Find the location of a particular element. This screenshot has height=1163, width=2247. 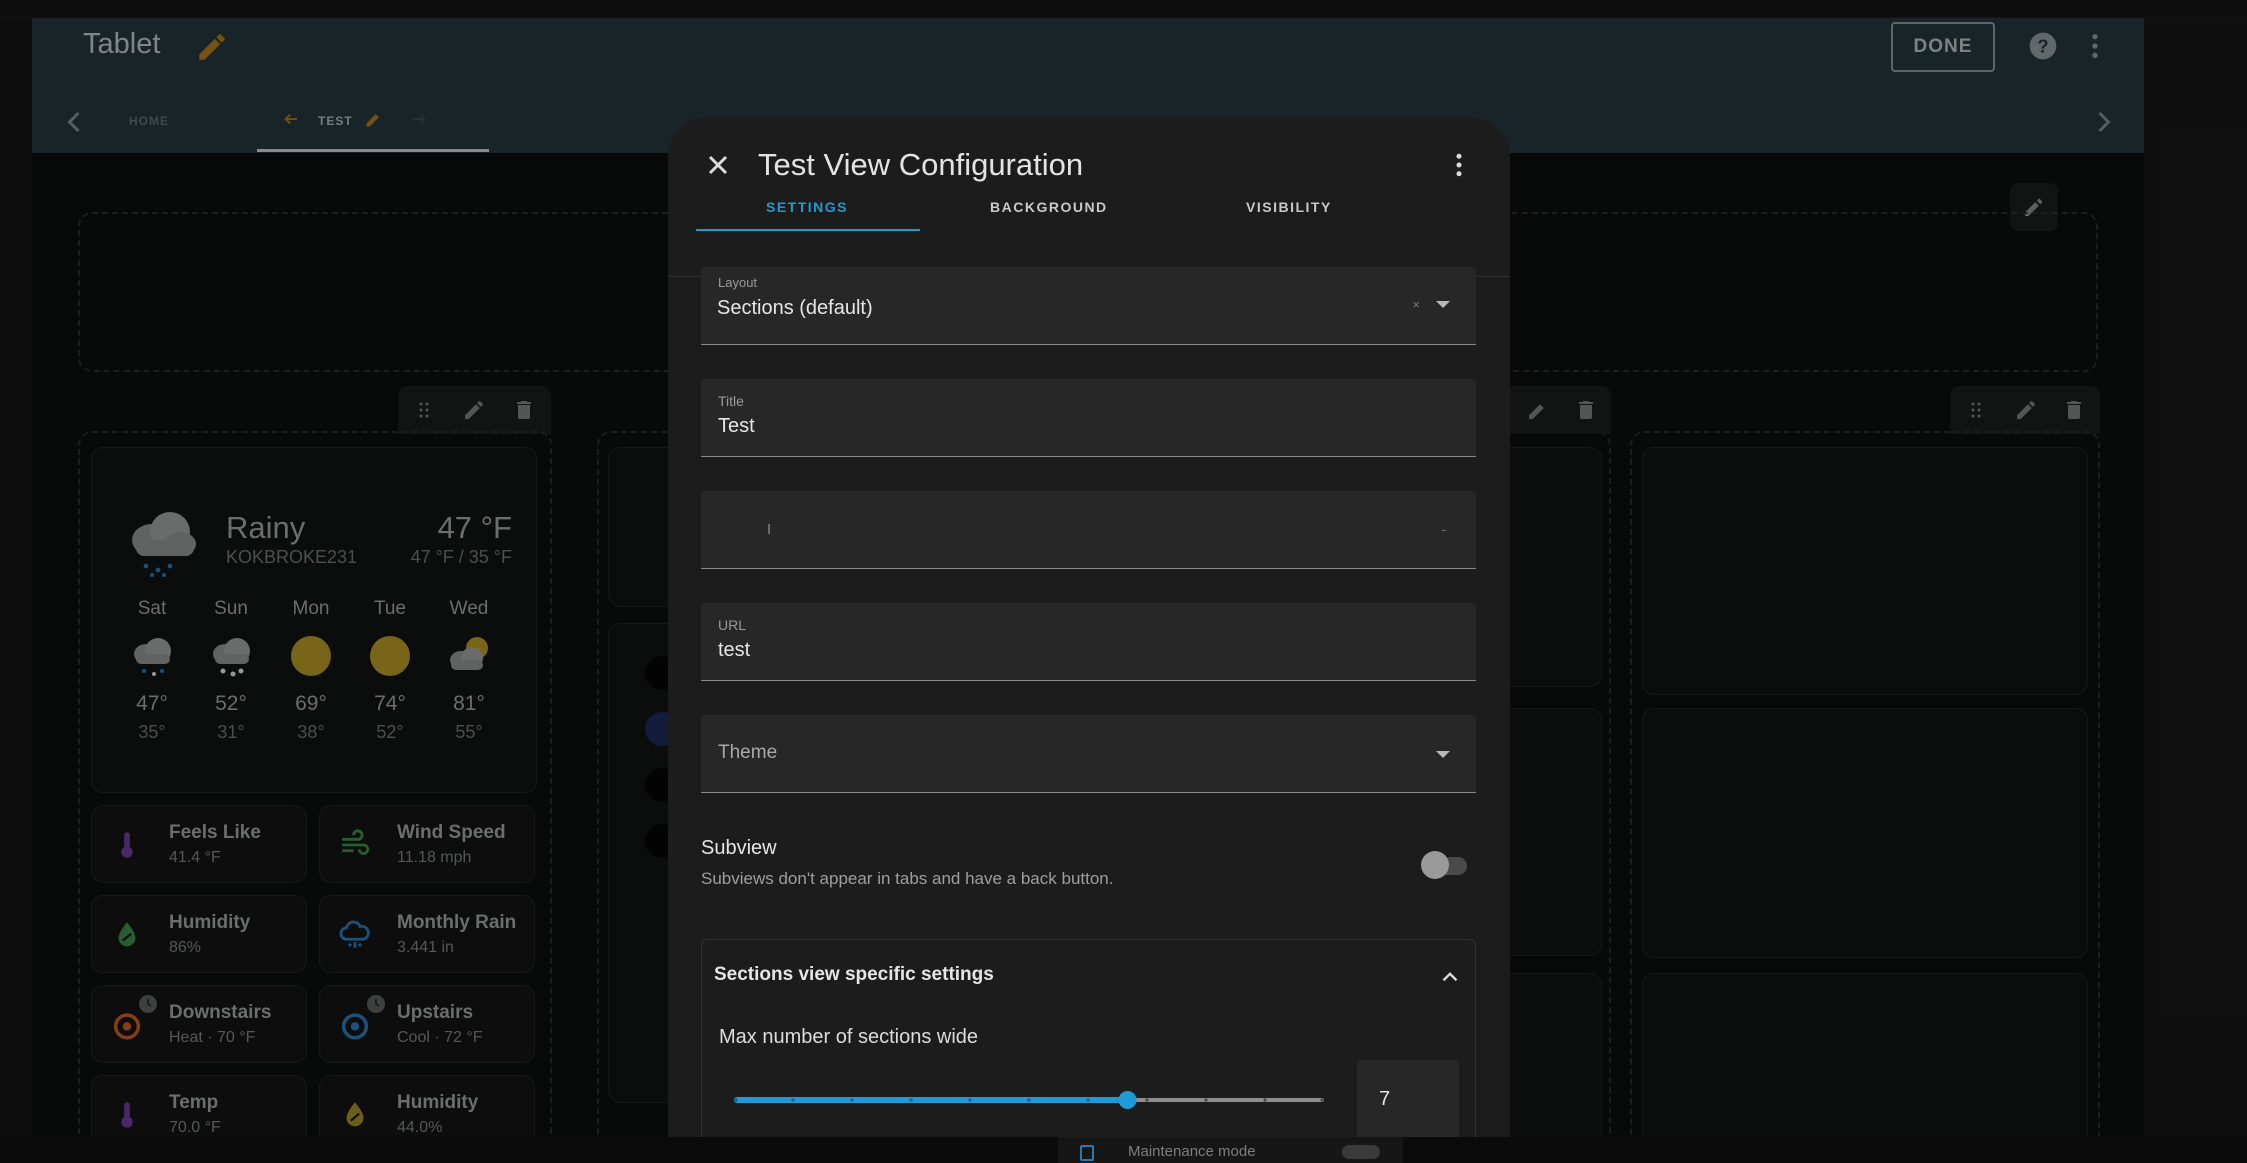

tab-visibility: VISIBILITY is located at coordinates (1289, 207).